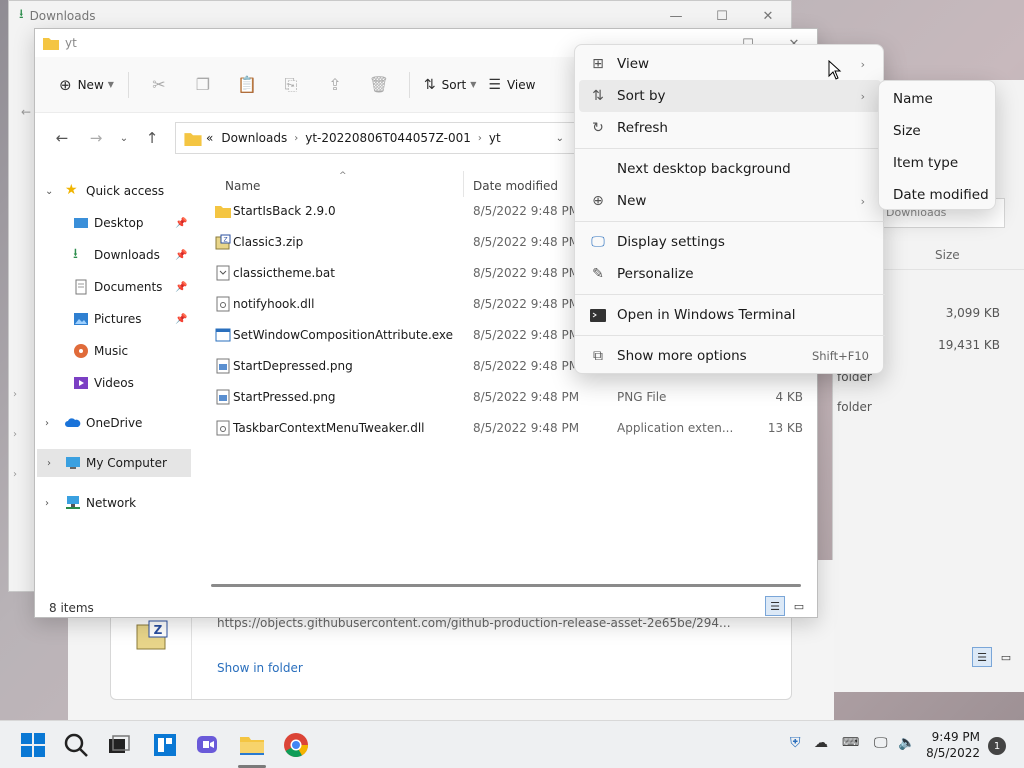 The image size is (1024, 768). I want to click on forward-arrow-icon: →, so click(96, 138).